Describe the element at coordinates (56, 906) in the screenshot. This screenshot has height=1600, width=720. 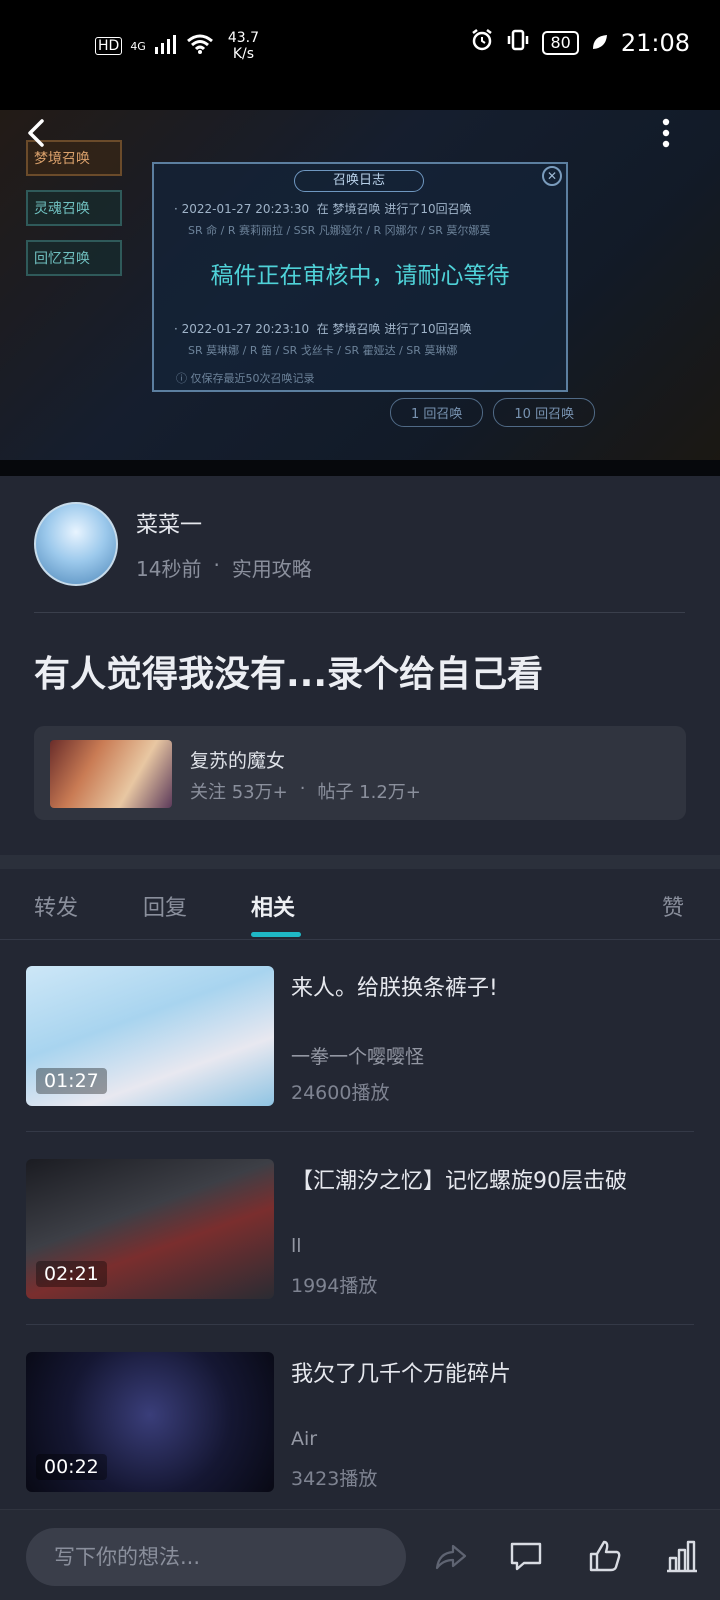
I see `tab-forward: 转发` at that location.